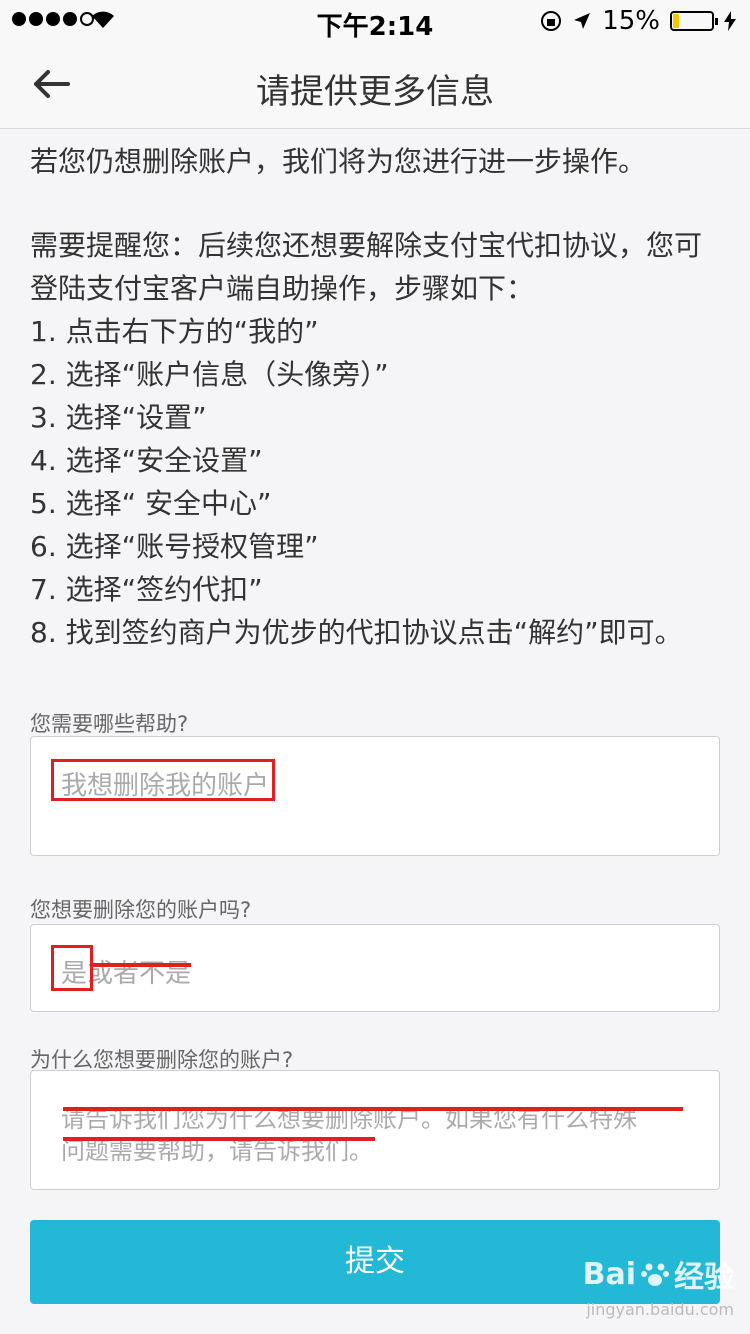 The width and height of the screenshot is (750, 1334). I want to click on watermark-brand-cn: 经验, so click(704, 1277).